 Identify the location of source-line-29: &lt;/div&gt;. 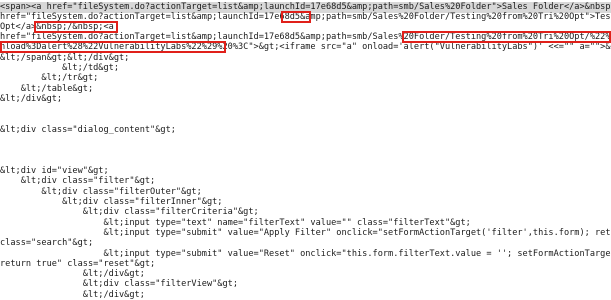
(72, 295).